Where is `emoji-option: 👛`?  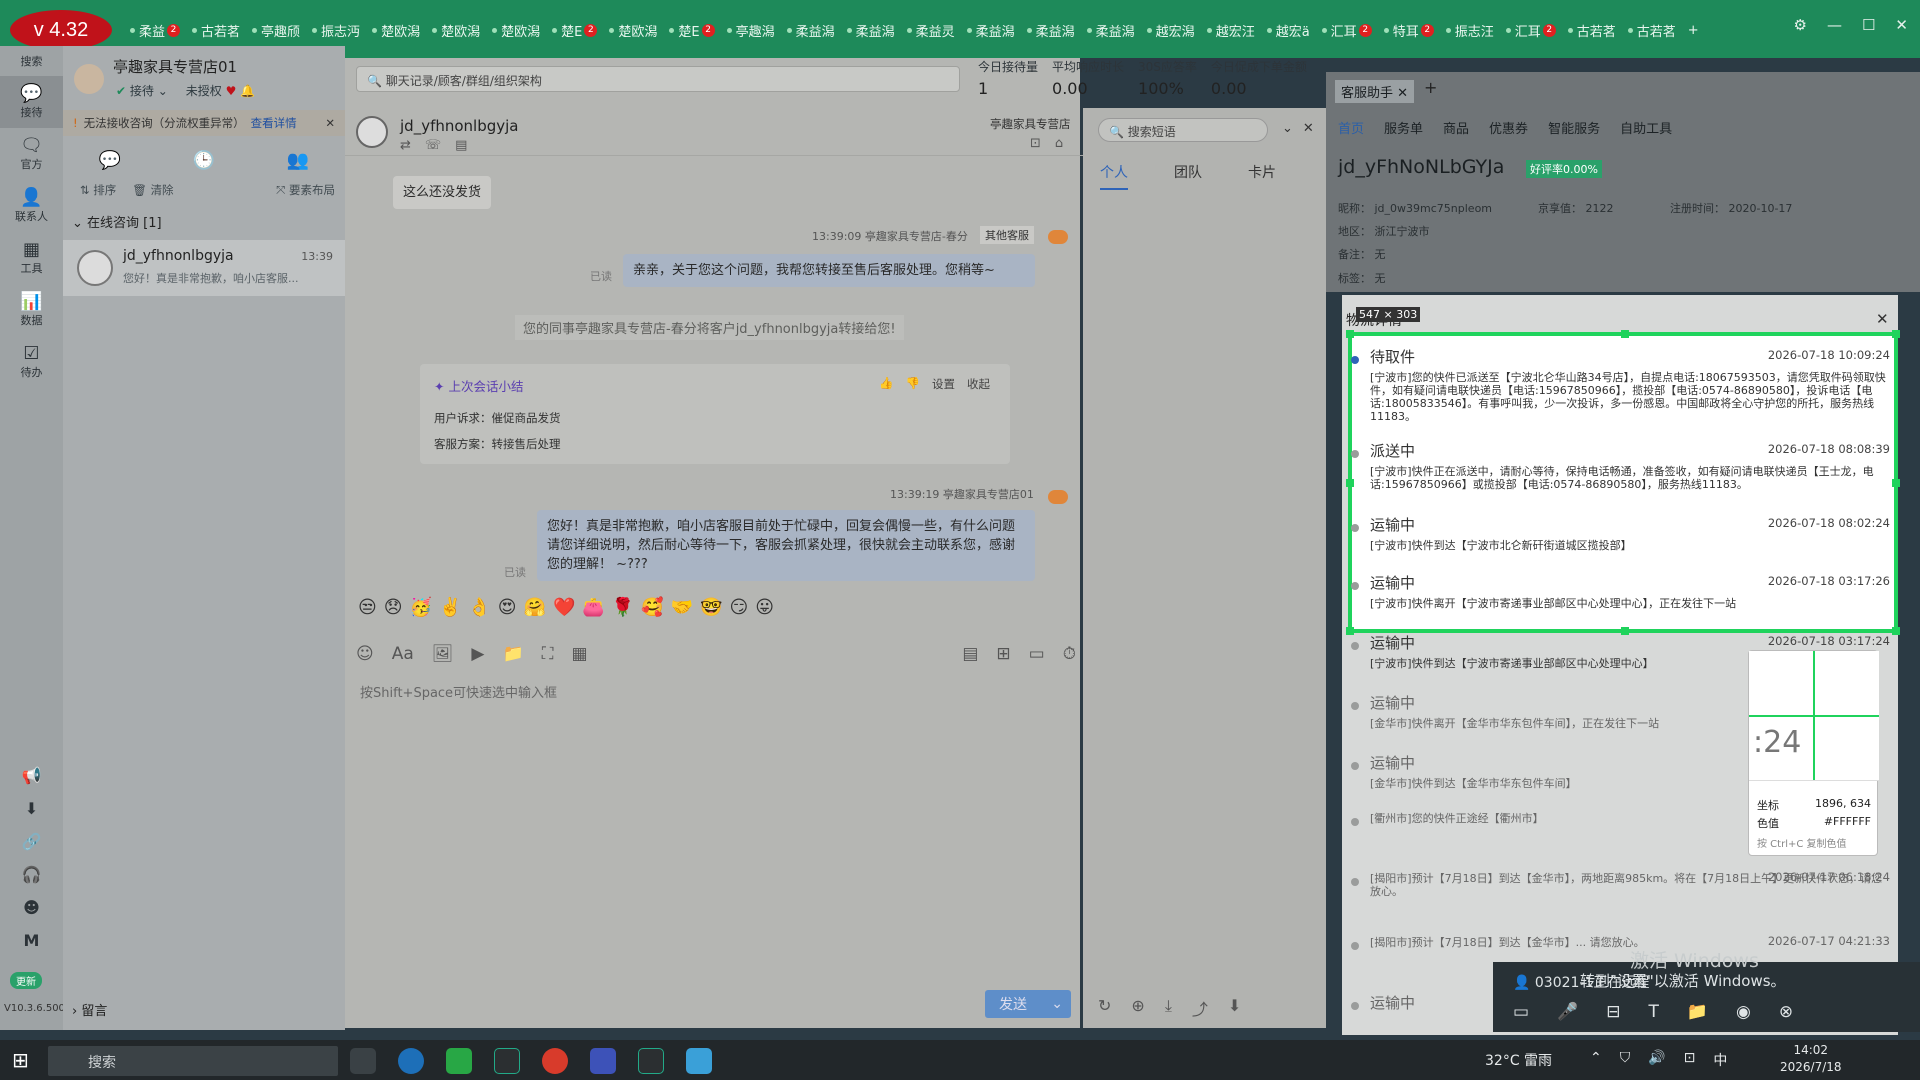 emoji-option: 👛 is located at coordinates (593, 607).